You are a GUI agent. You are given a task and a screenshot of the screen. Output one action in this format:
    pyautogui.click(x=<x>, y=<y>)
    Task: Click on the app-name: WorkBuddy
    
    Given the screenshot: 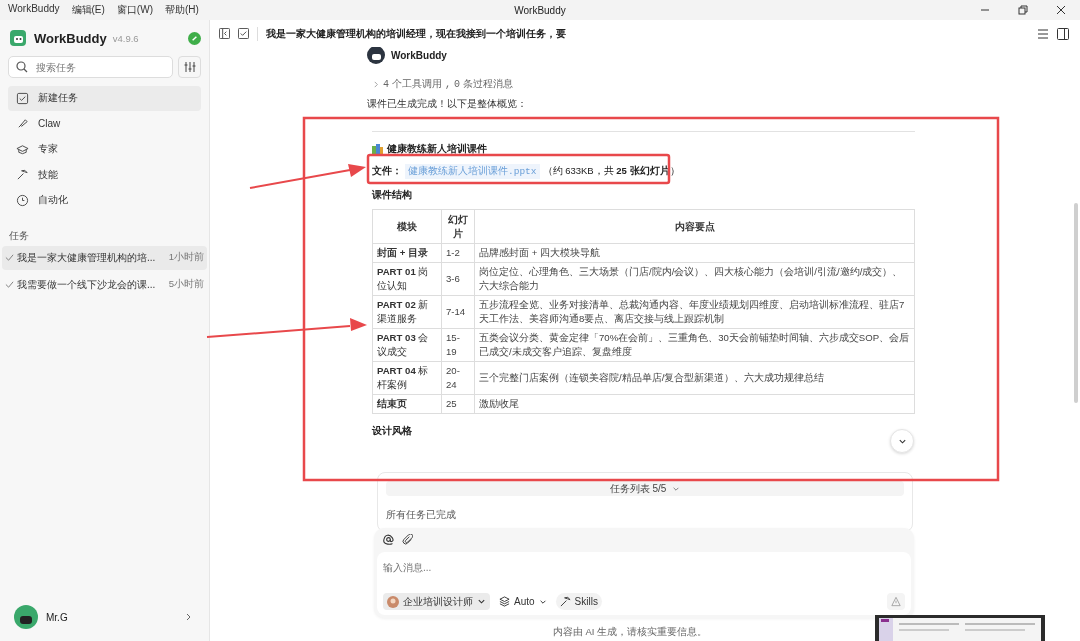 What is the action you would take?
    pyautogui.click(x=70, y=38)
    